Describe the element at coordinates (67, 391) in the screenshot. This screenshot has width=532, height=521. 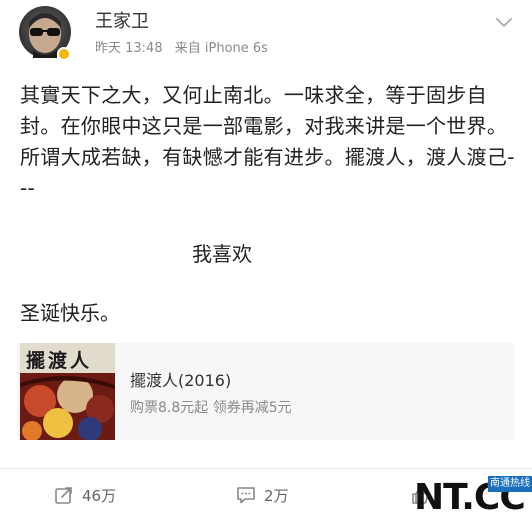
I see `movie-poster: 擺渡人` at that location.